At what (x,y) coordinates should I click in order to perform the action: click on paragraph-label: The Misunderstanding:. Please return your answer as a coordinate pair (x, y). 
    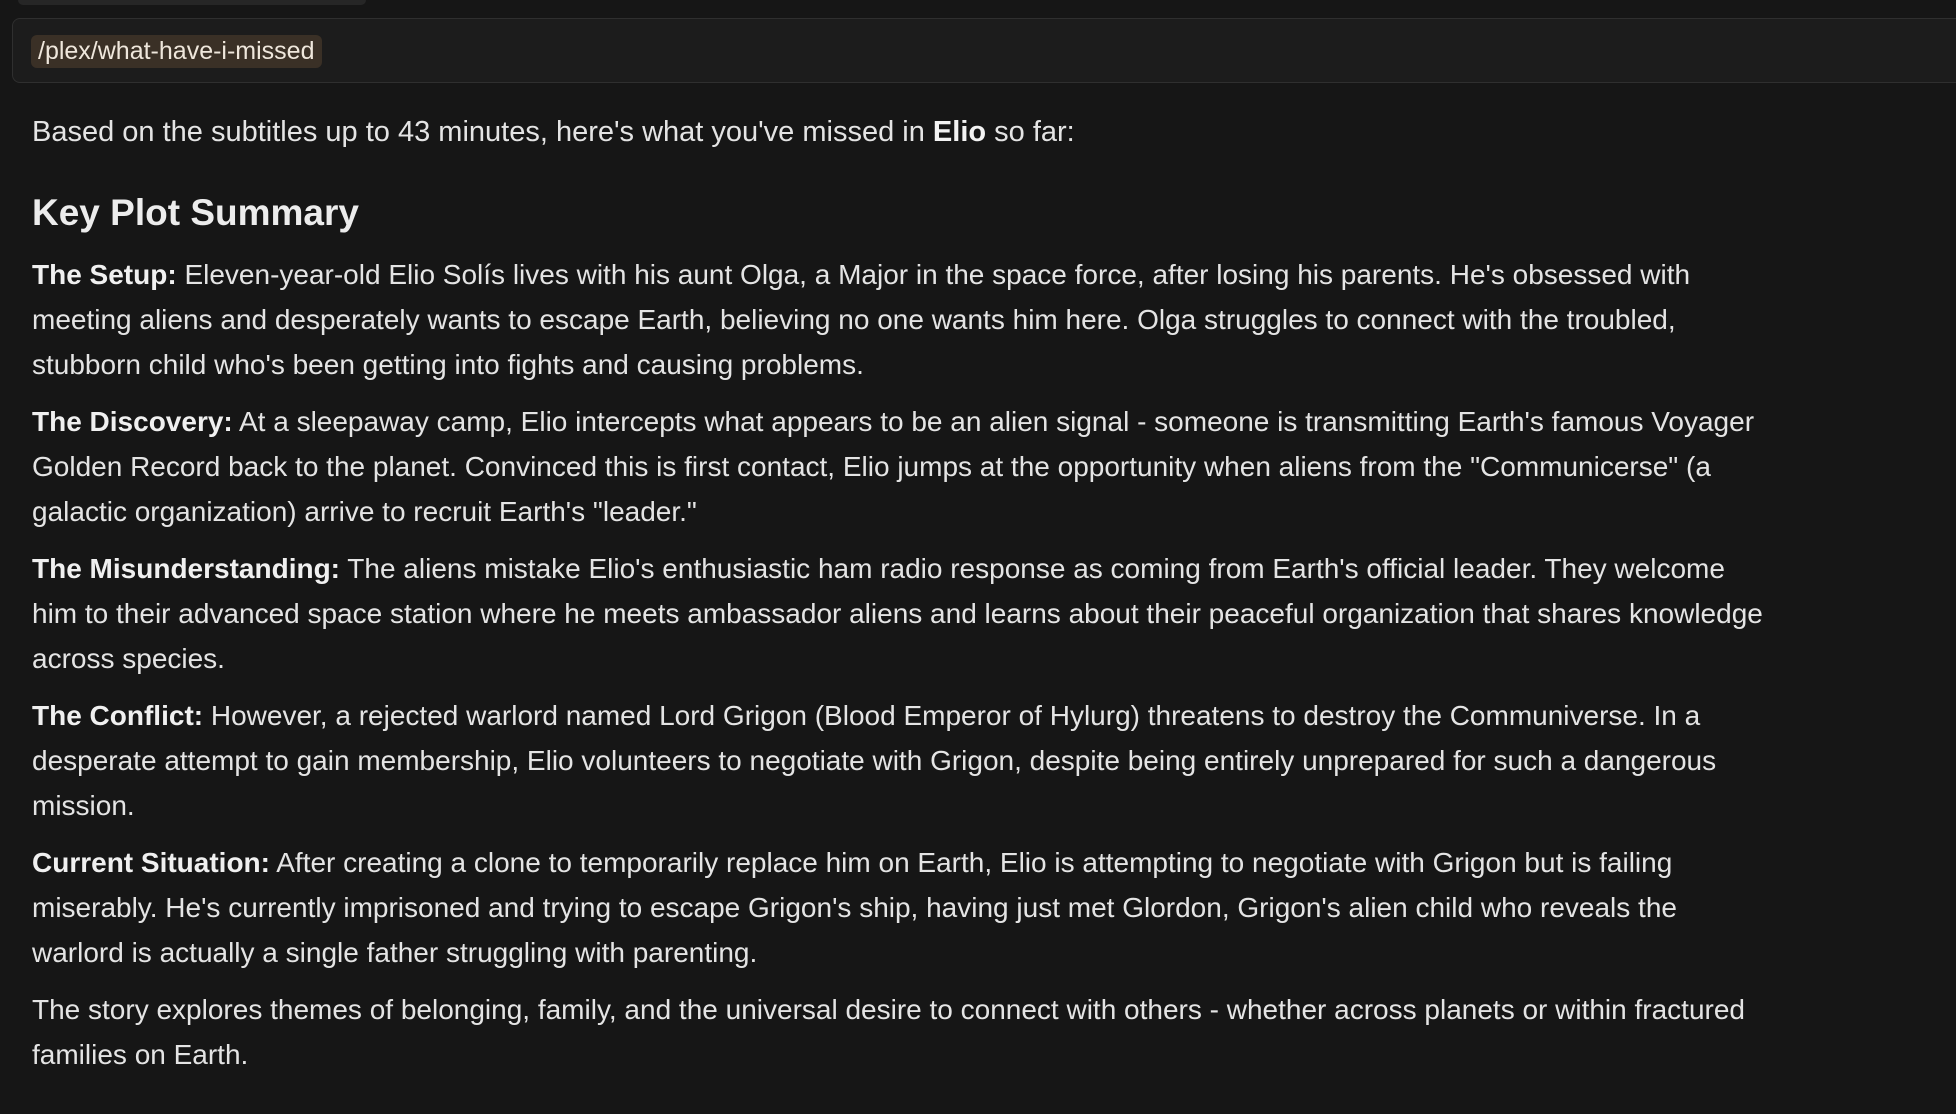
    Looking at the image, I should click on (186, 568).